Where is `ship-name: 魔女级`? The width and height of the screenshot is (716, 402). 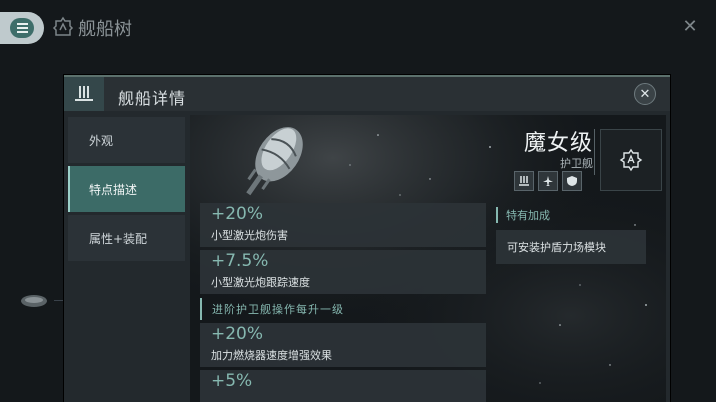
ship-name: 魔女级 is located at coordinates (558, 143).